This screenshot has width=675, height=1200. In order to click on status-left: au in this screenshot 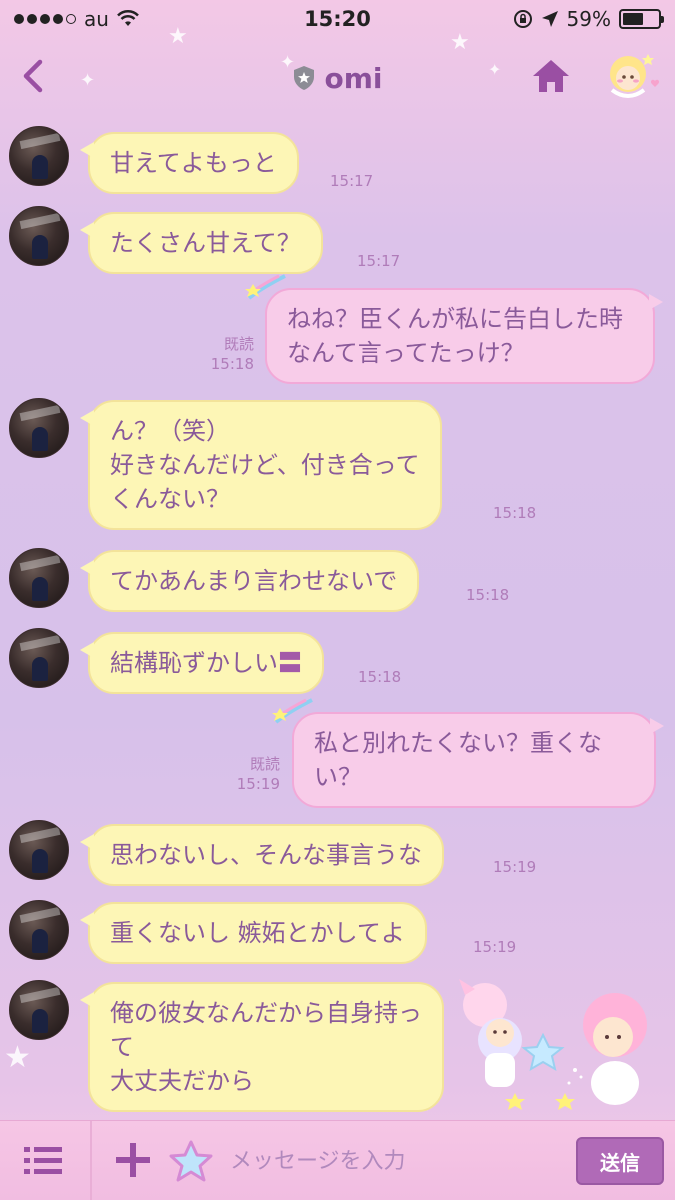, I will do `click(76, 19)`.